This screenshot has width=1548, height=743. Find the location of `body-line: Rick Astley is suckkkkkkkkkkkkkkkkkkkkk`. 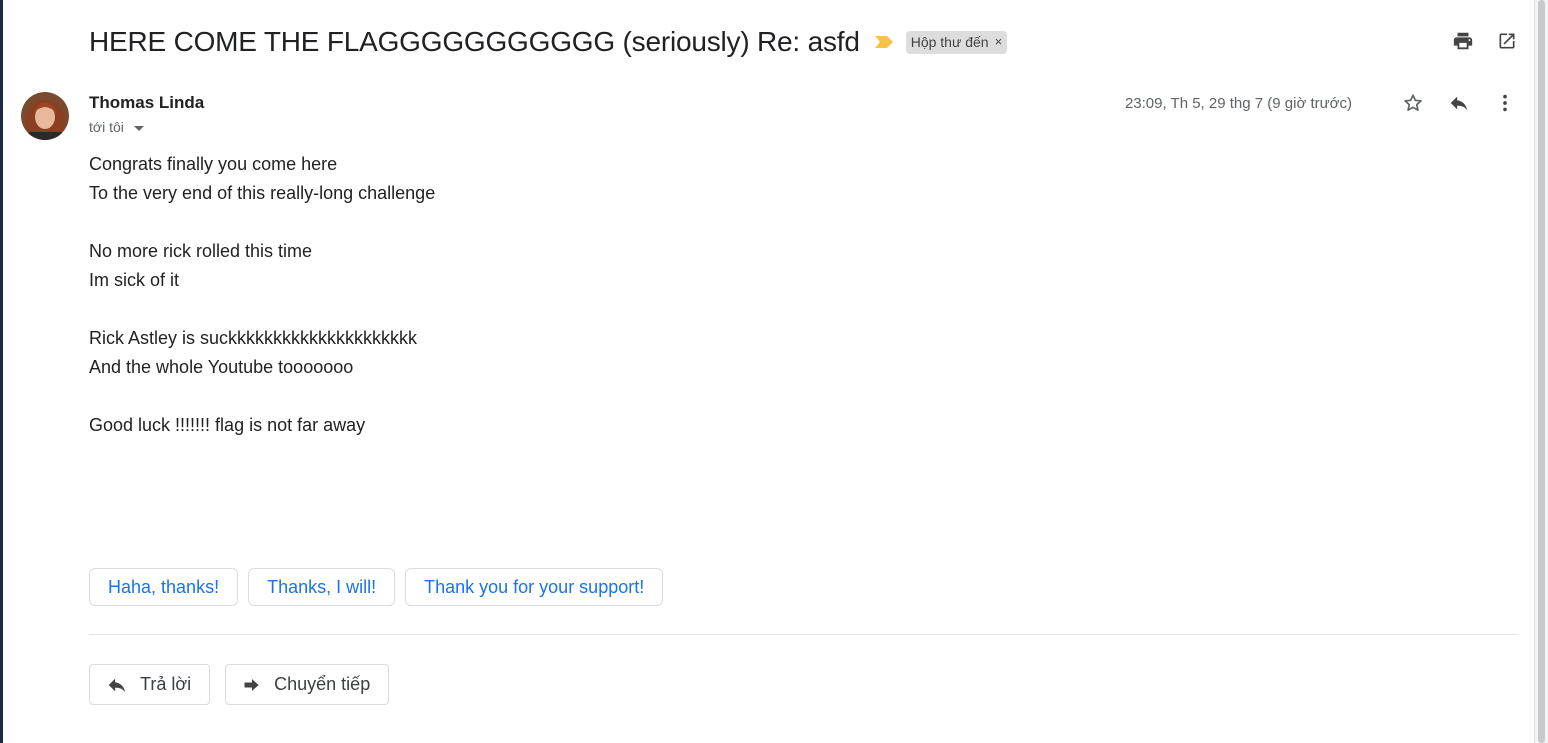

body-line: Rick Astley is suckkkkkkkkkkkkkkkkkkkkk is located at coordinates (253, 338).